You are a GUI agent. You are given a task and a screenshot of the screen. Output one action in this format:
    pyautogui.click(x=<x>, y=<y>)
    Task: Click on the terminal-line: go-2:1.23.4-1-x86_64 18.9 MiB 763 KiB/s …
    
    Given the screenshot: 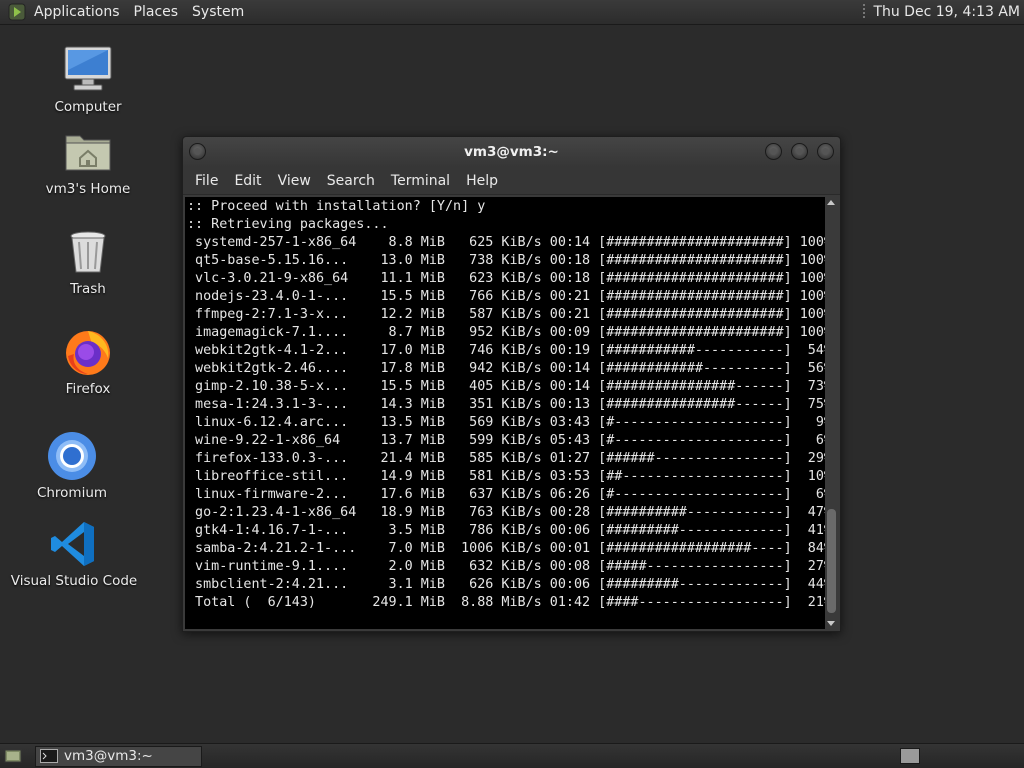 What is the action you would take?
    pyautogui.click(x=507, y=512)
    